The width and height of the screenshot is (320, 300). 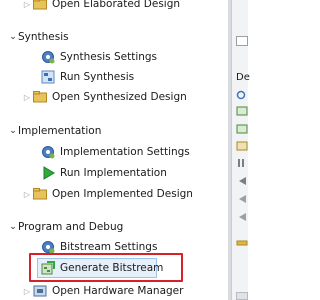 I want to click on first-icon, so click(x=242, y=181).